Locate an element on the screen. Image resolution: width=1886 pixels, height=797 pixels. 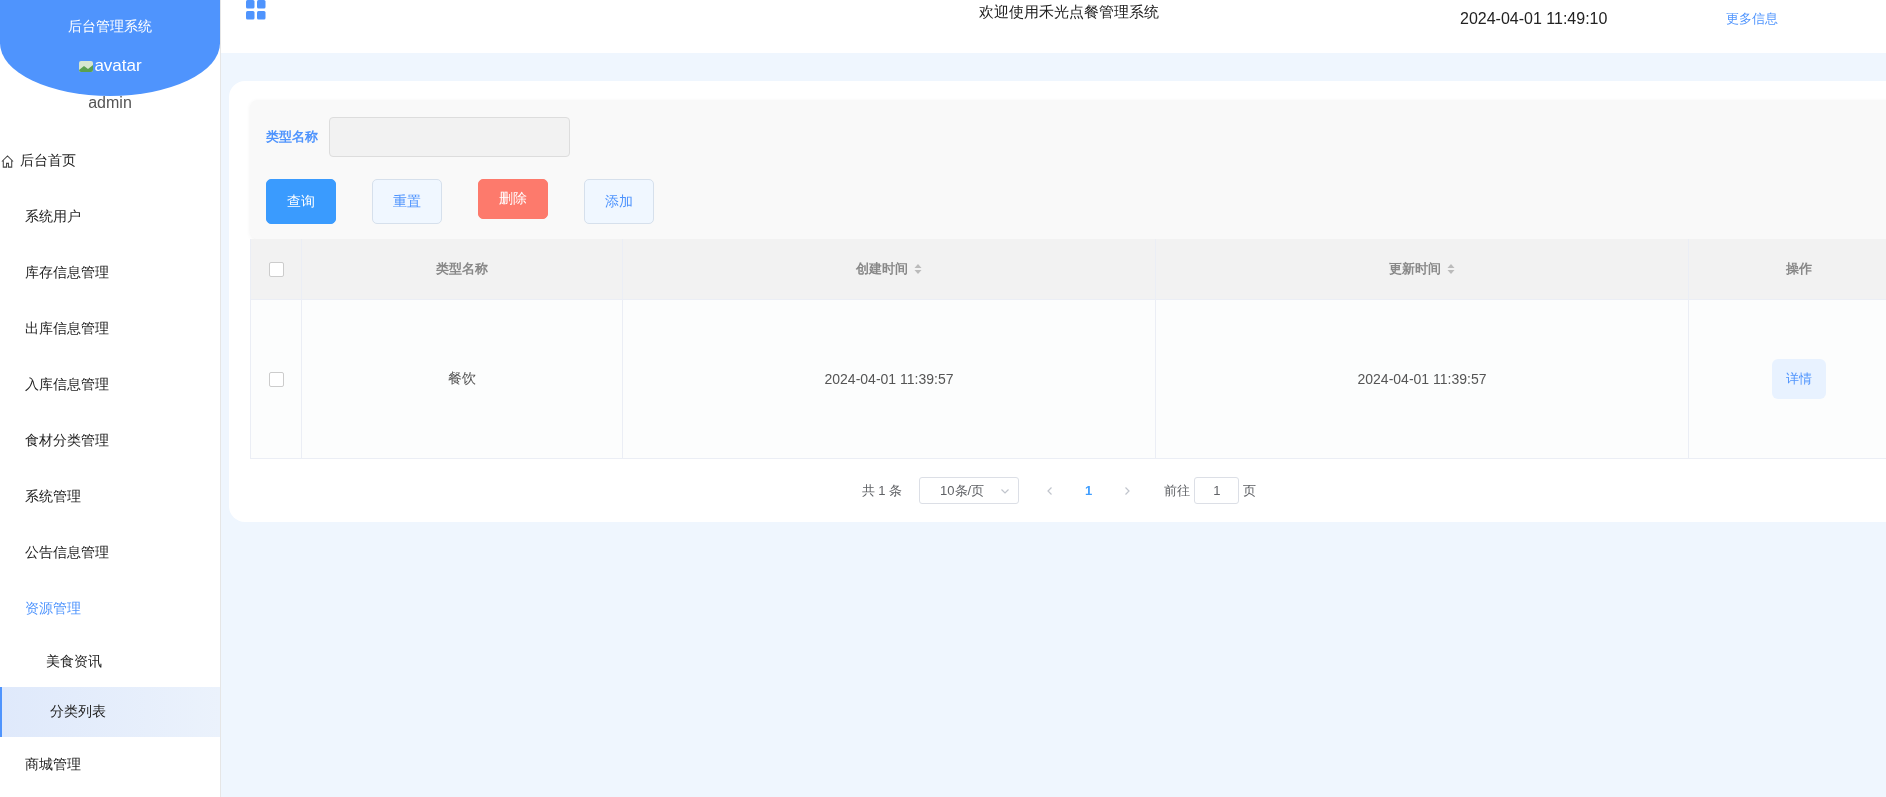
avatar-image: avatar is located at coordinates (110, 66).